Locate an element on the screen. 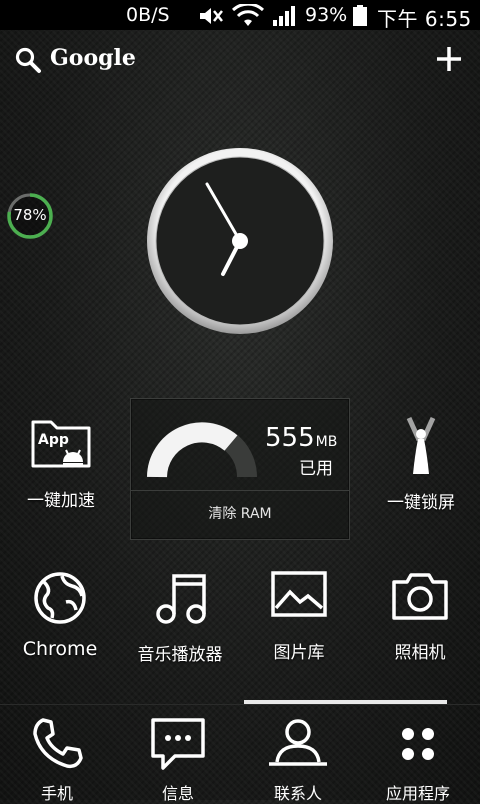 Image resolution: width=480 pixels, height=804 pixels. status-time: 下午 6:55 is located at coordinates (424, 19).